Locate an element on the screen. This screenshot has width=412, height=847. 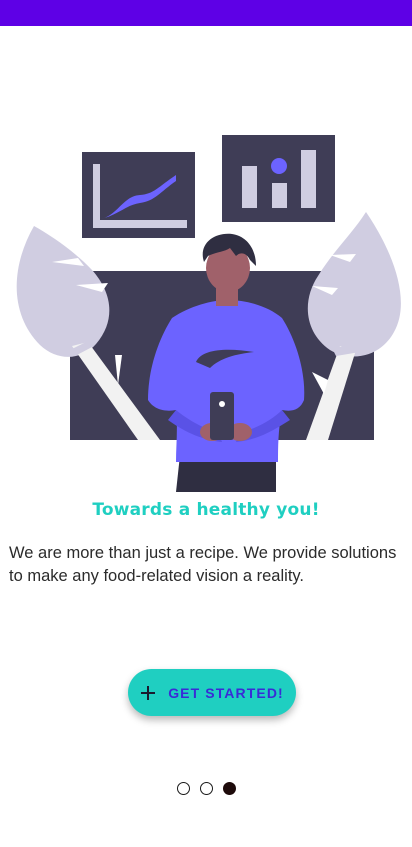
get-started-label: GET STARTED! is located at coordinates (226, 692).